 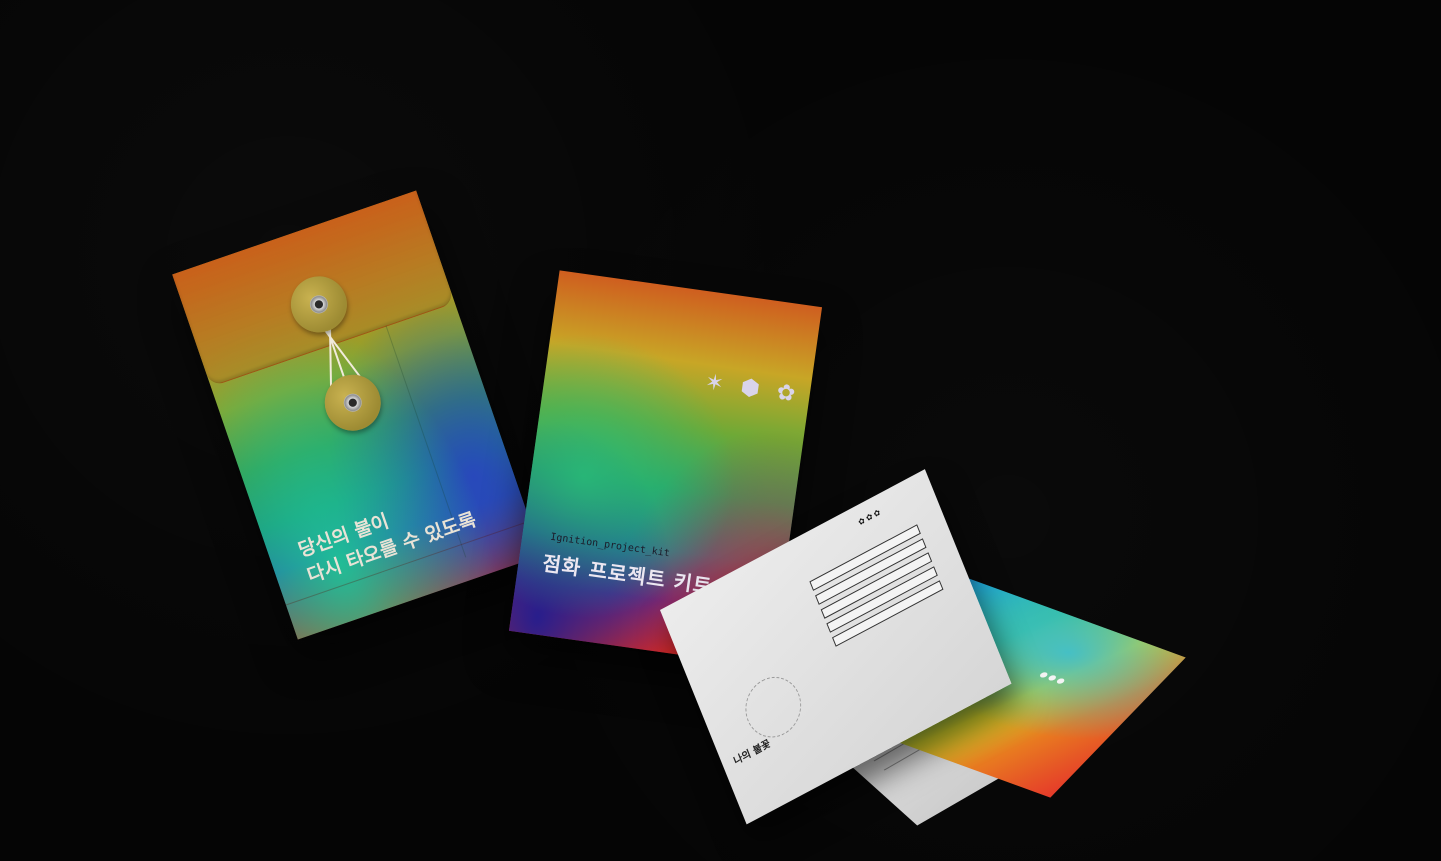 I want to click on three-dots-icon: ●●●, so click(x=1053, y=678).